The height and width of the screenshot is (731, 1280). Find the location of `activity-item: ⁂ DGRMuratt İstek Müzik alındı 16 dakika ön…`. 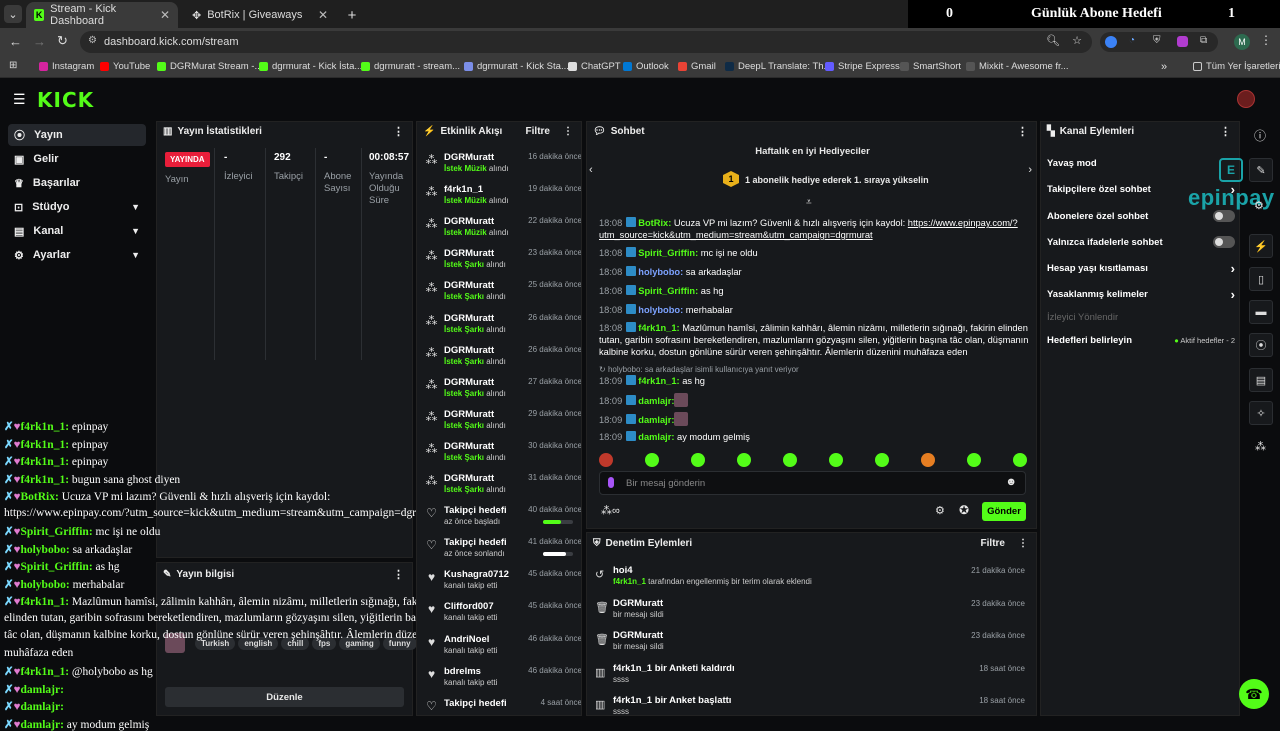

activity-item: ⁂ DGRMuratt İstek Müzik alındı 16 dakika ön… is located at coordinates (503, 165).